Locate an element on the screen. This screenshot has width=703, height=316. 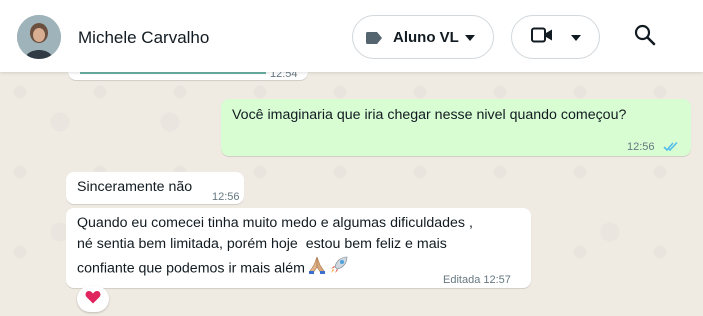
video-camera-icon is located at coordinates (542, 37).